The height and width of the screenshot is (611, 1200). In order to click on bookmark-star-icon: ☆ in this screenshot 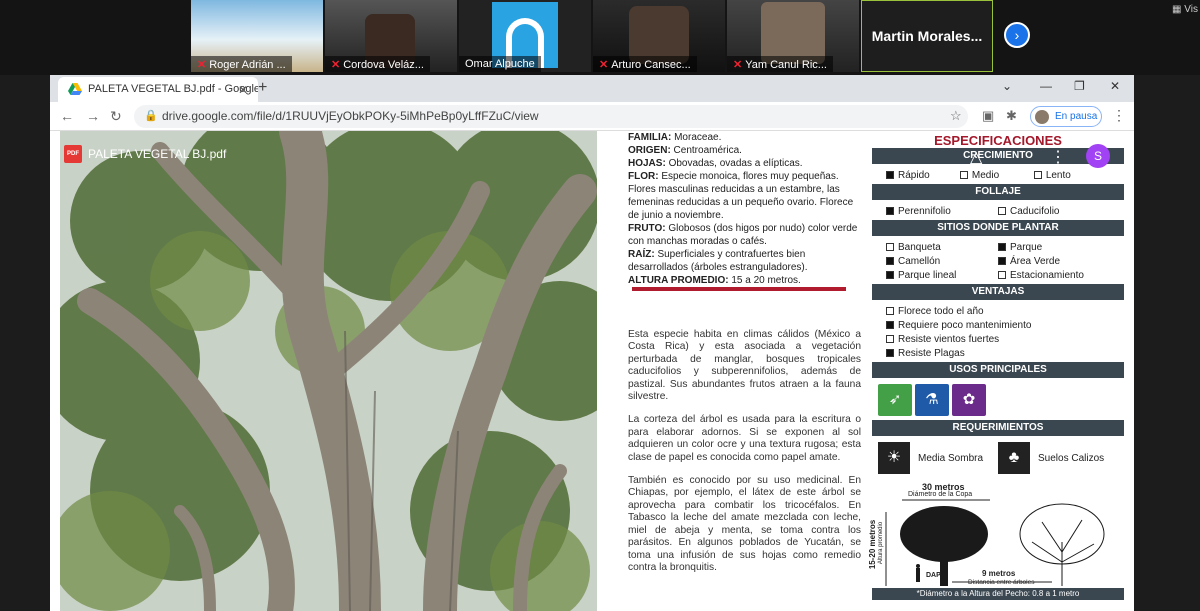, I will do `click(956, 116)`.